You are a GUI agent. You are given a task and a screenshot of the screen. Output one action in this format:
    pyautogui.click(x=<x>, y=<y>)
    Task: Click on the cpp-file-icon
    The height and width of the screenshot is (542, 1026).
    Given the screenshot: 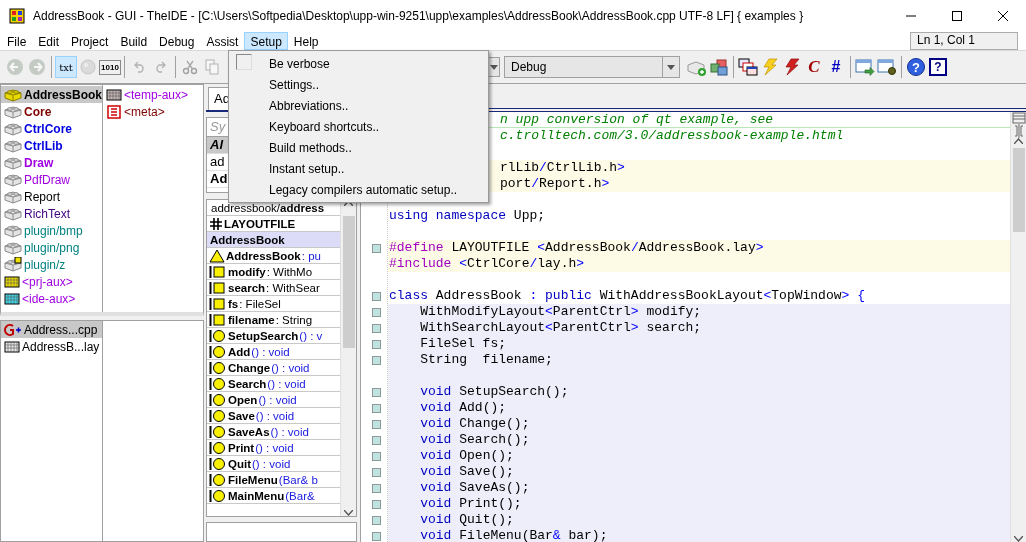 What is the action you would take?
    pyautogui.click(x=13, y=329)
    